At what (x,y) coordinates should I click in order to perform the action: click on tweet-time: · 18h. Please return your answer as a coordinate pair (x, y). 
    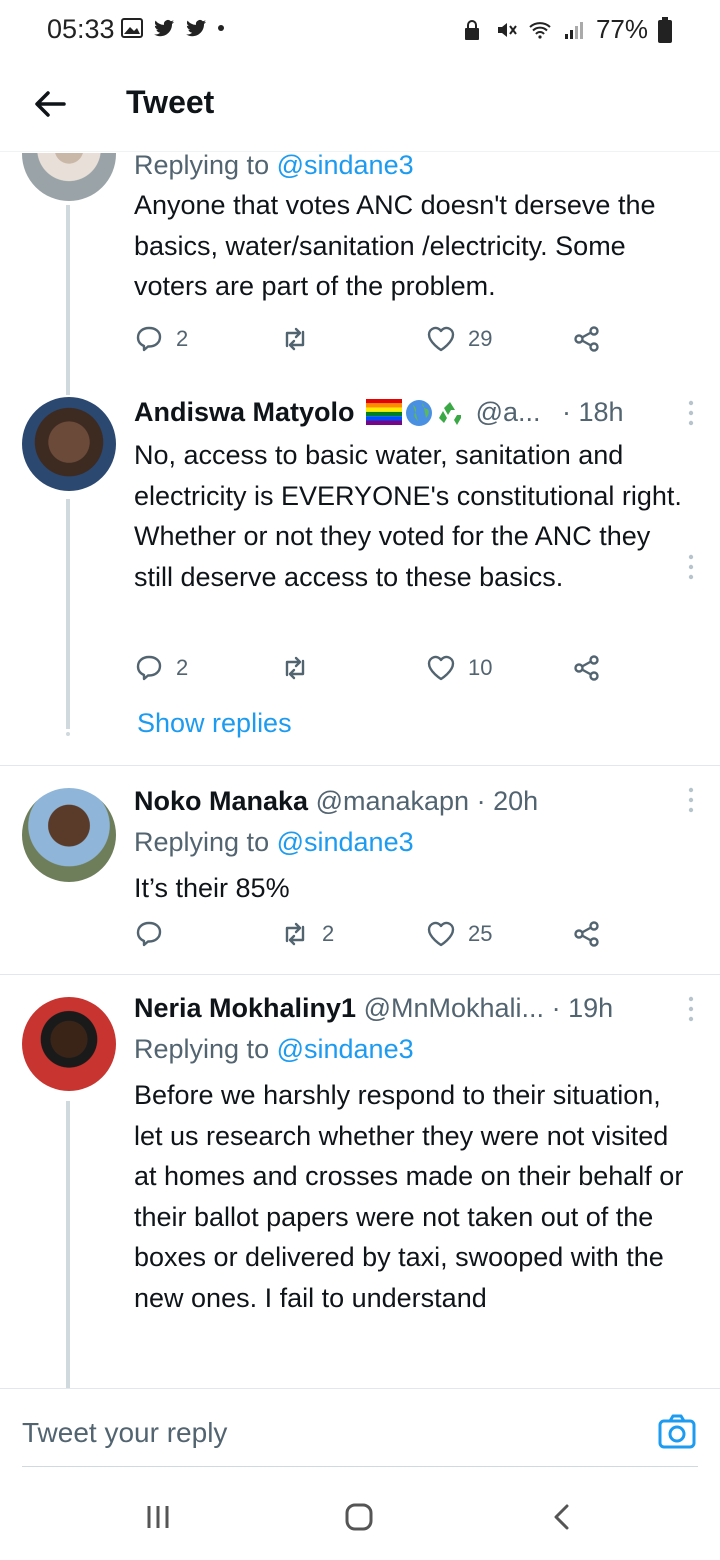
    Looking at the image, I should click on (593, 412).